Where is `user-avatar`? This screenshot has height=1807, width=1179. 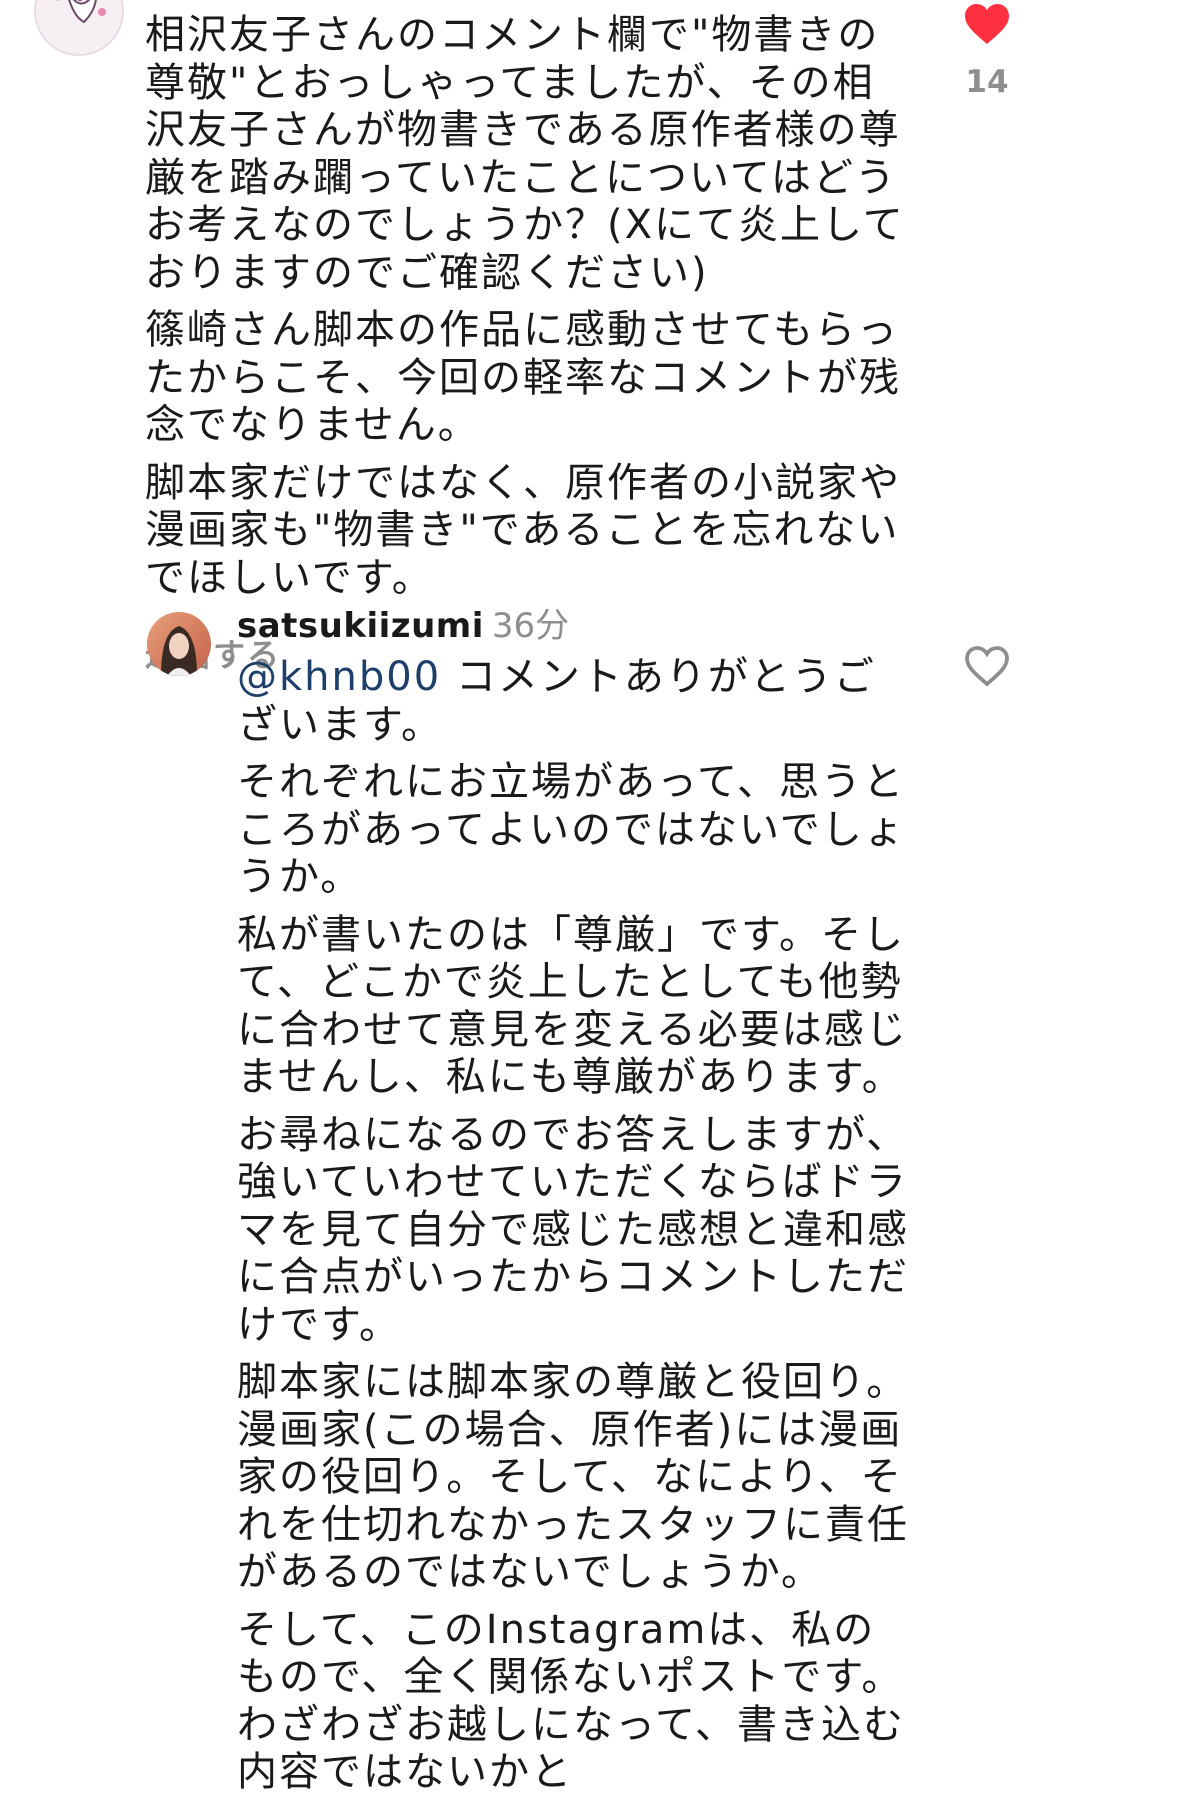 user-avatar is located at coordinates (179, 644).